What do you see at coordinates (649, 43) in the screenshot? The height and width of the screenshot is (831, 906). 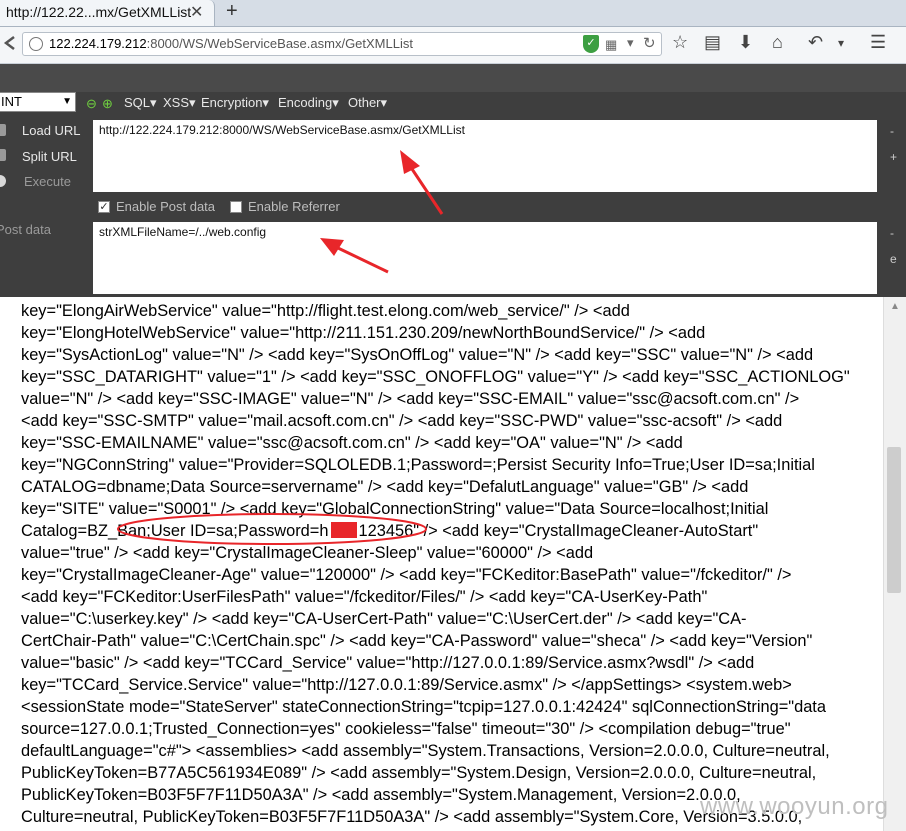 I see `reload-icon: ↻` at bounding box center [649, 43].